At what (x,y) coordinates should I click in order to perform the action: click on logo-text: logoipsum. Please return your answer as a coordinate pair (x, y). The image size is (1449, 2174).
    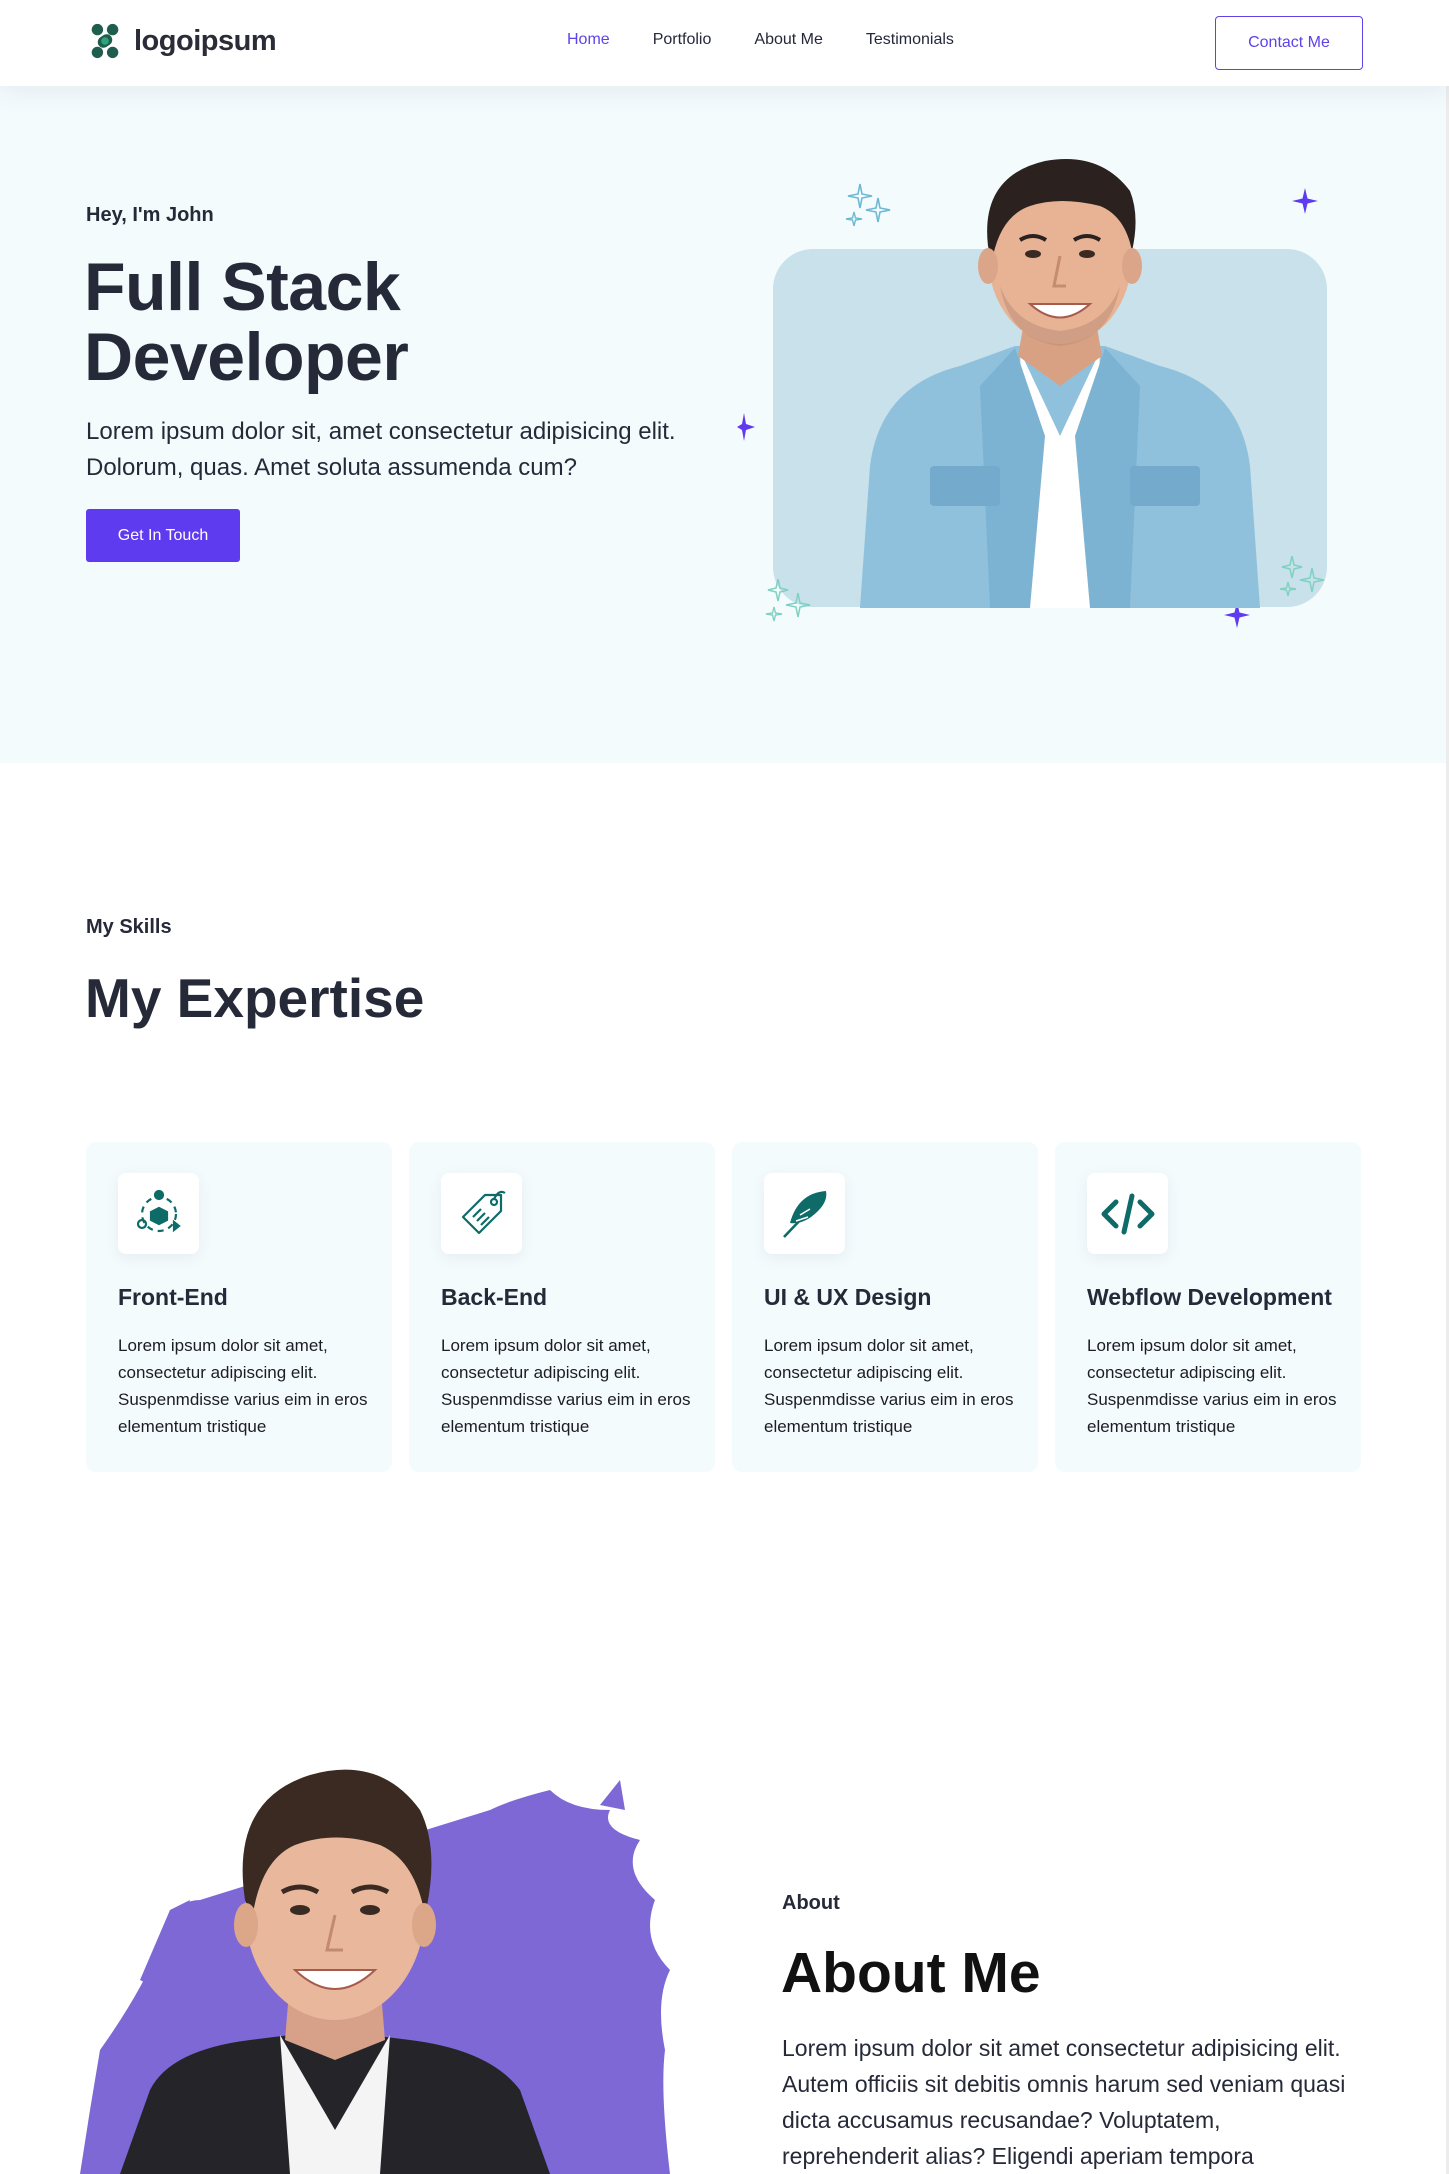
    Looking at the image, I should click on (205, 40).